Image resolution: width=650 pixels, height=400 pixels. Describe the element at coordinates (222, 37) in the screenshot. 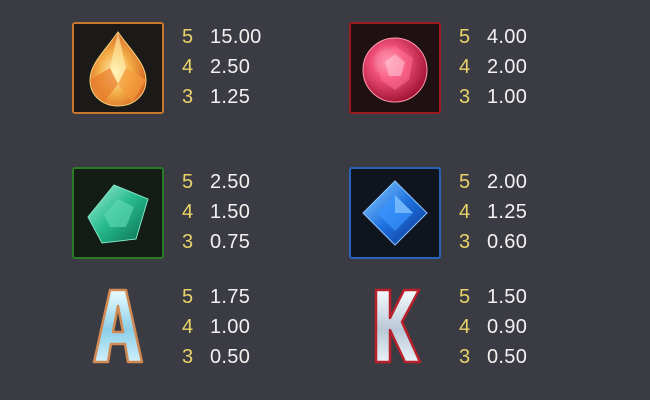

I see `payout-row: 5 15.00` at that location.